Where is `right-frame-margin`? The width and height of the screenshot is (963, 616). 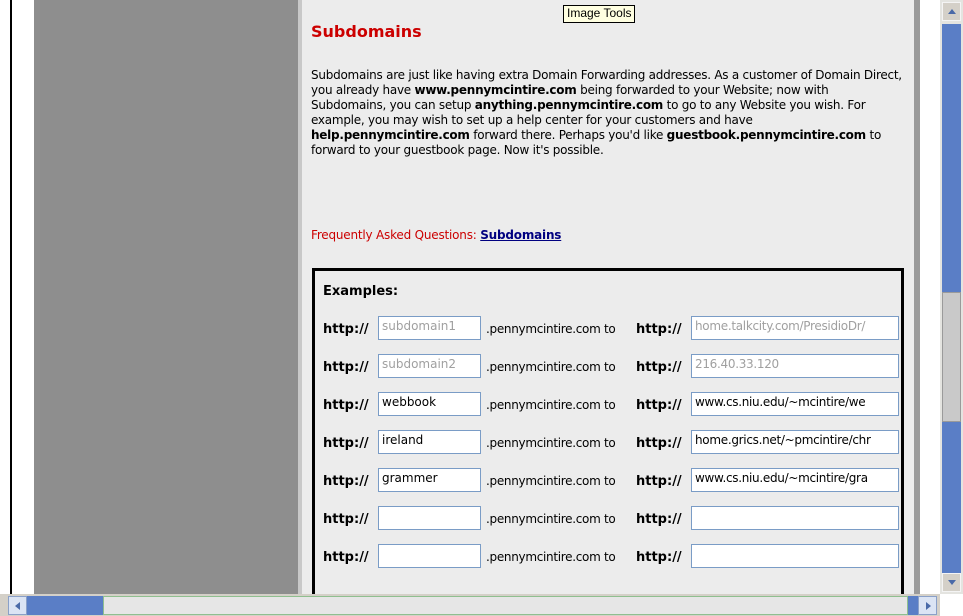 right-frame-margin is located at coordinates (930, 297).